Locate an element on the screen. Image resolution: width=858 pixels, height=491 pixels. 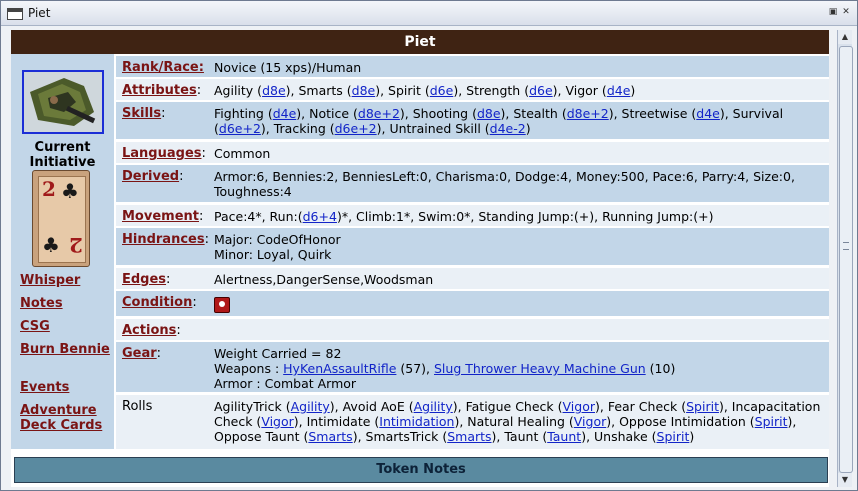
row-label: Movement: is located at coordinates (163, 216).